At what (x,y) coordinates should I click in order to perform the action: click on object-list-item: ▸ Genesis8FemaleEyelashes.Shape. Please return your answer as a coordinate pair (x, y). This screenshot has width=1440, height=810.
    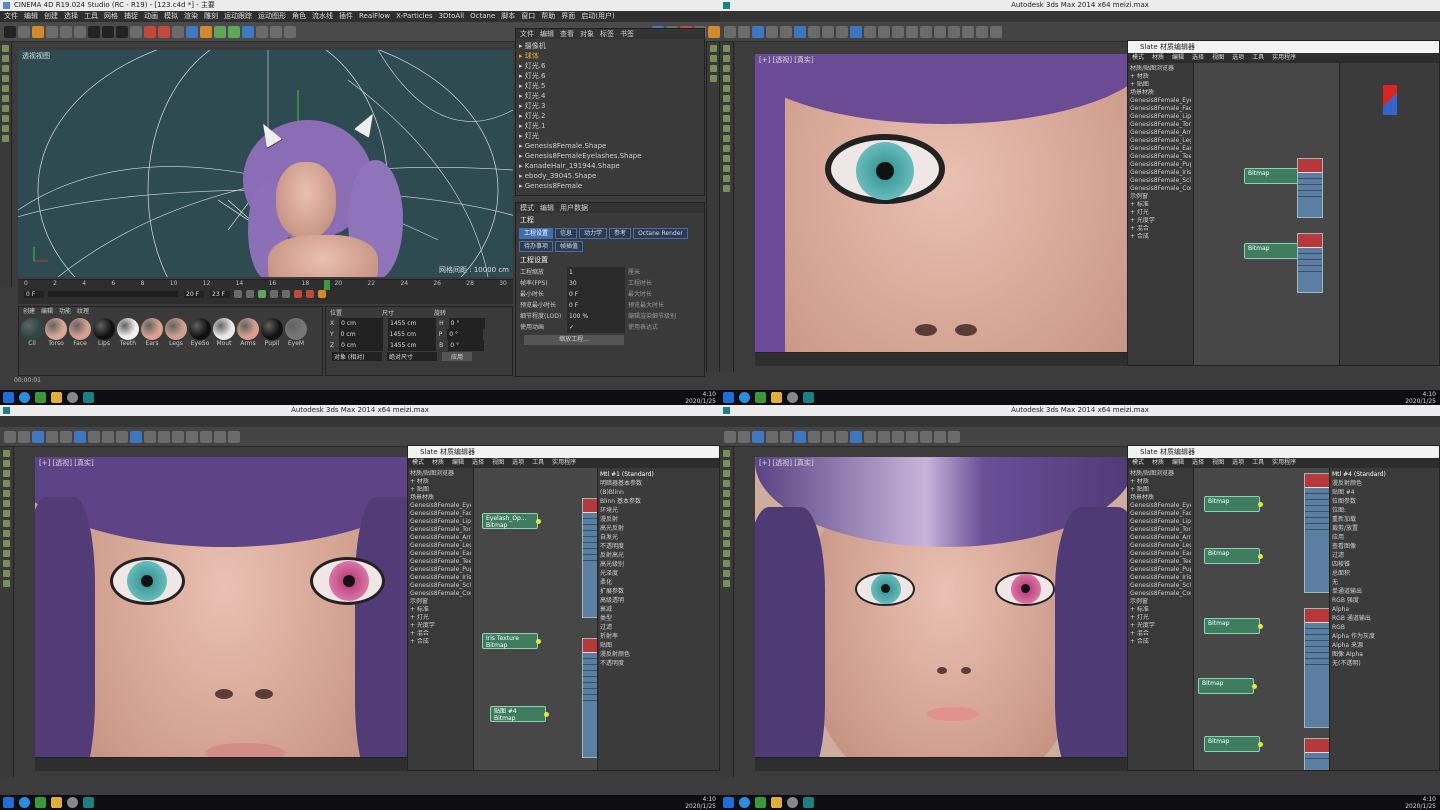
    Looking at the image, I should click on (610, 156).